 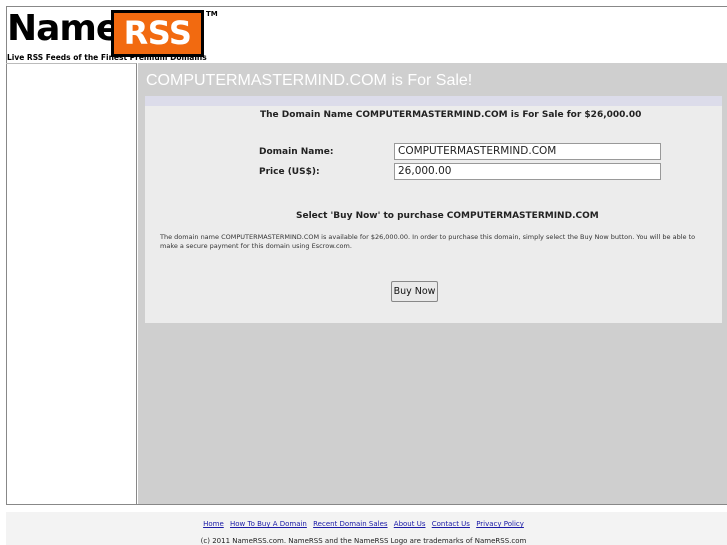 I want to click on page-title: COMPUTERMASTERMIND.COM is For Sale!, so click(x=309, y=80).